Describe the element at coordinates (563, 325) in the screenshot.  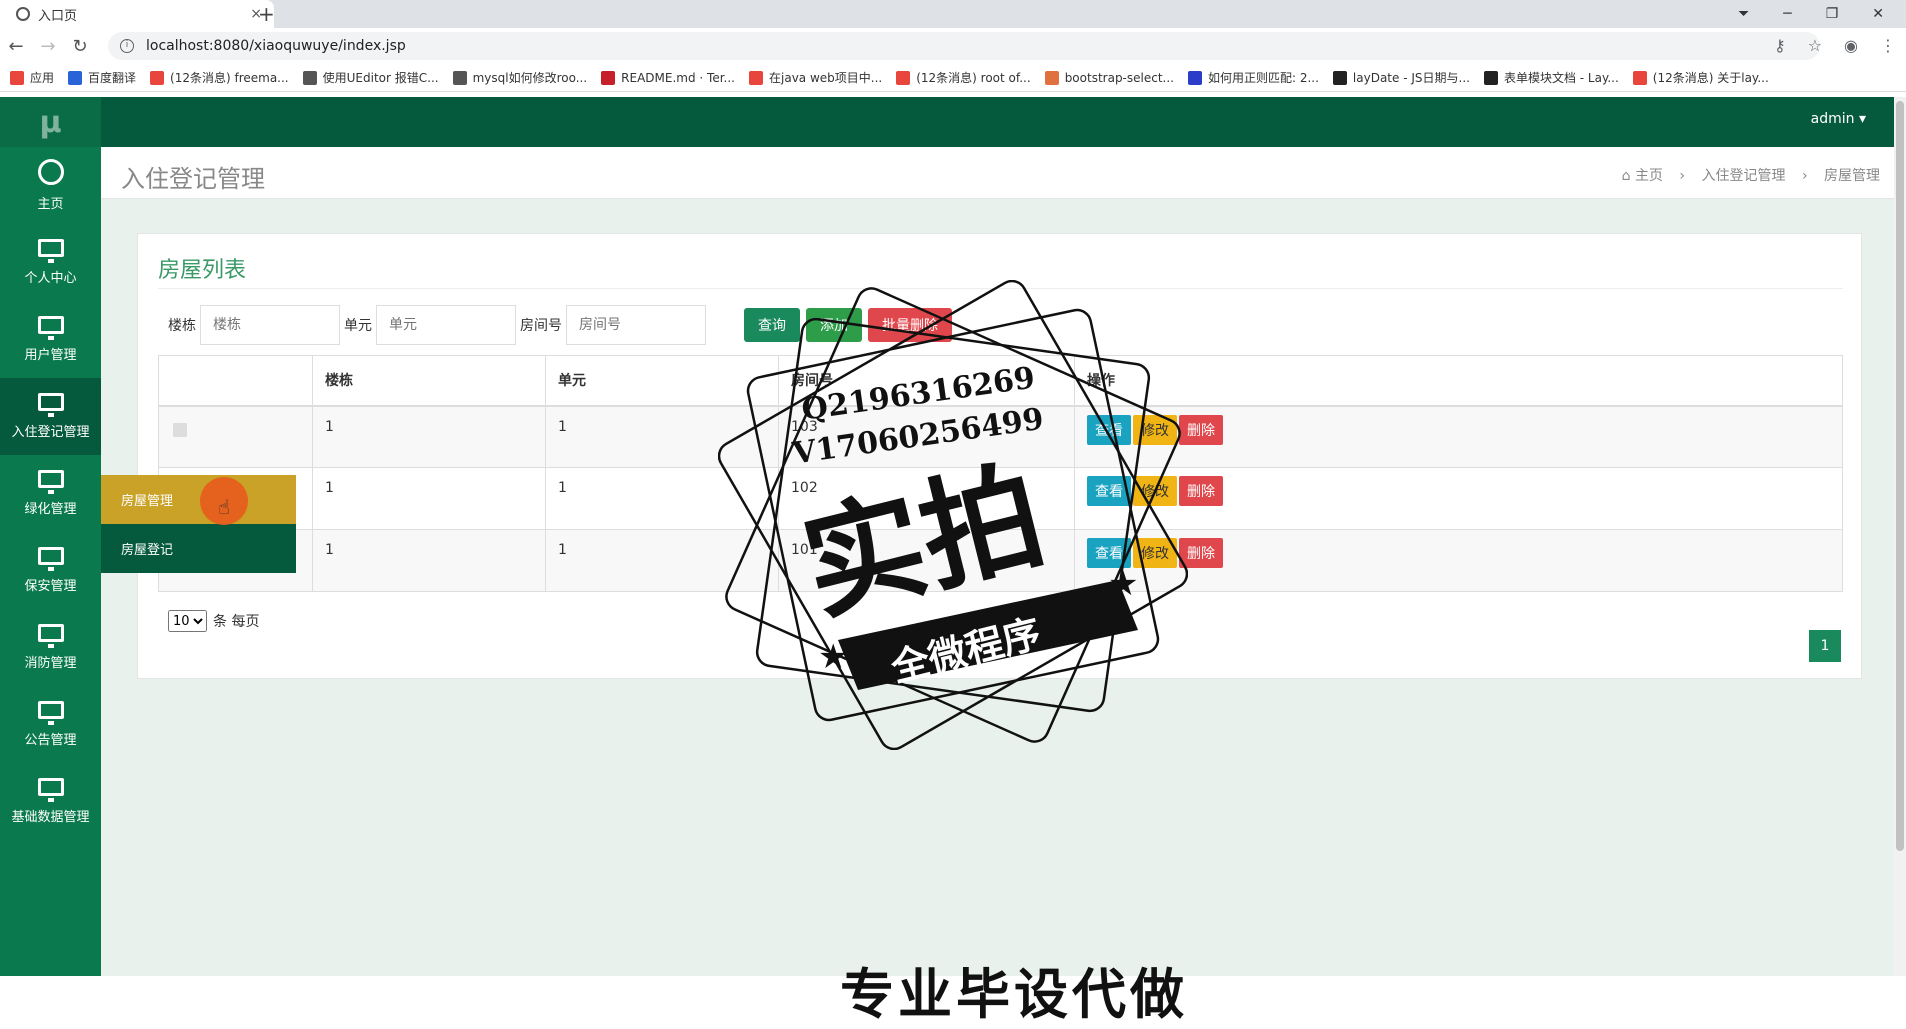
I see `search-form: 楼栋 单元 房间号 查询 添加 批量删除` at that location.